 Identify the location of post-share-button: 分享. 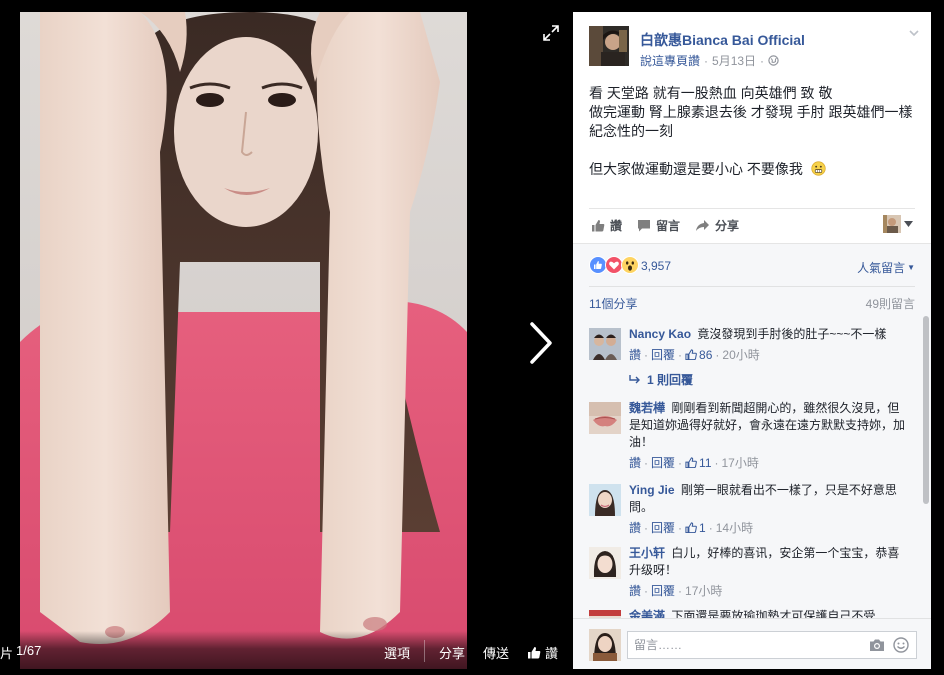
(717, 225).